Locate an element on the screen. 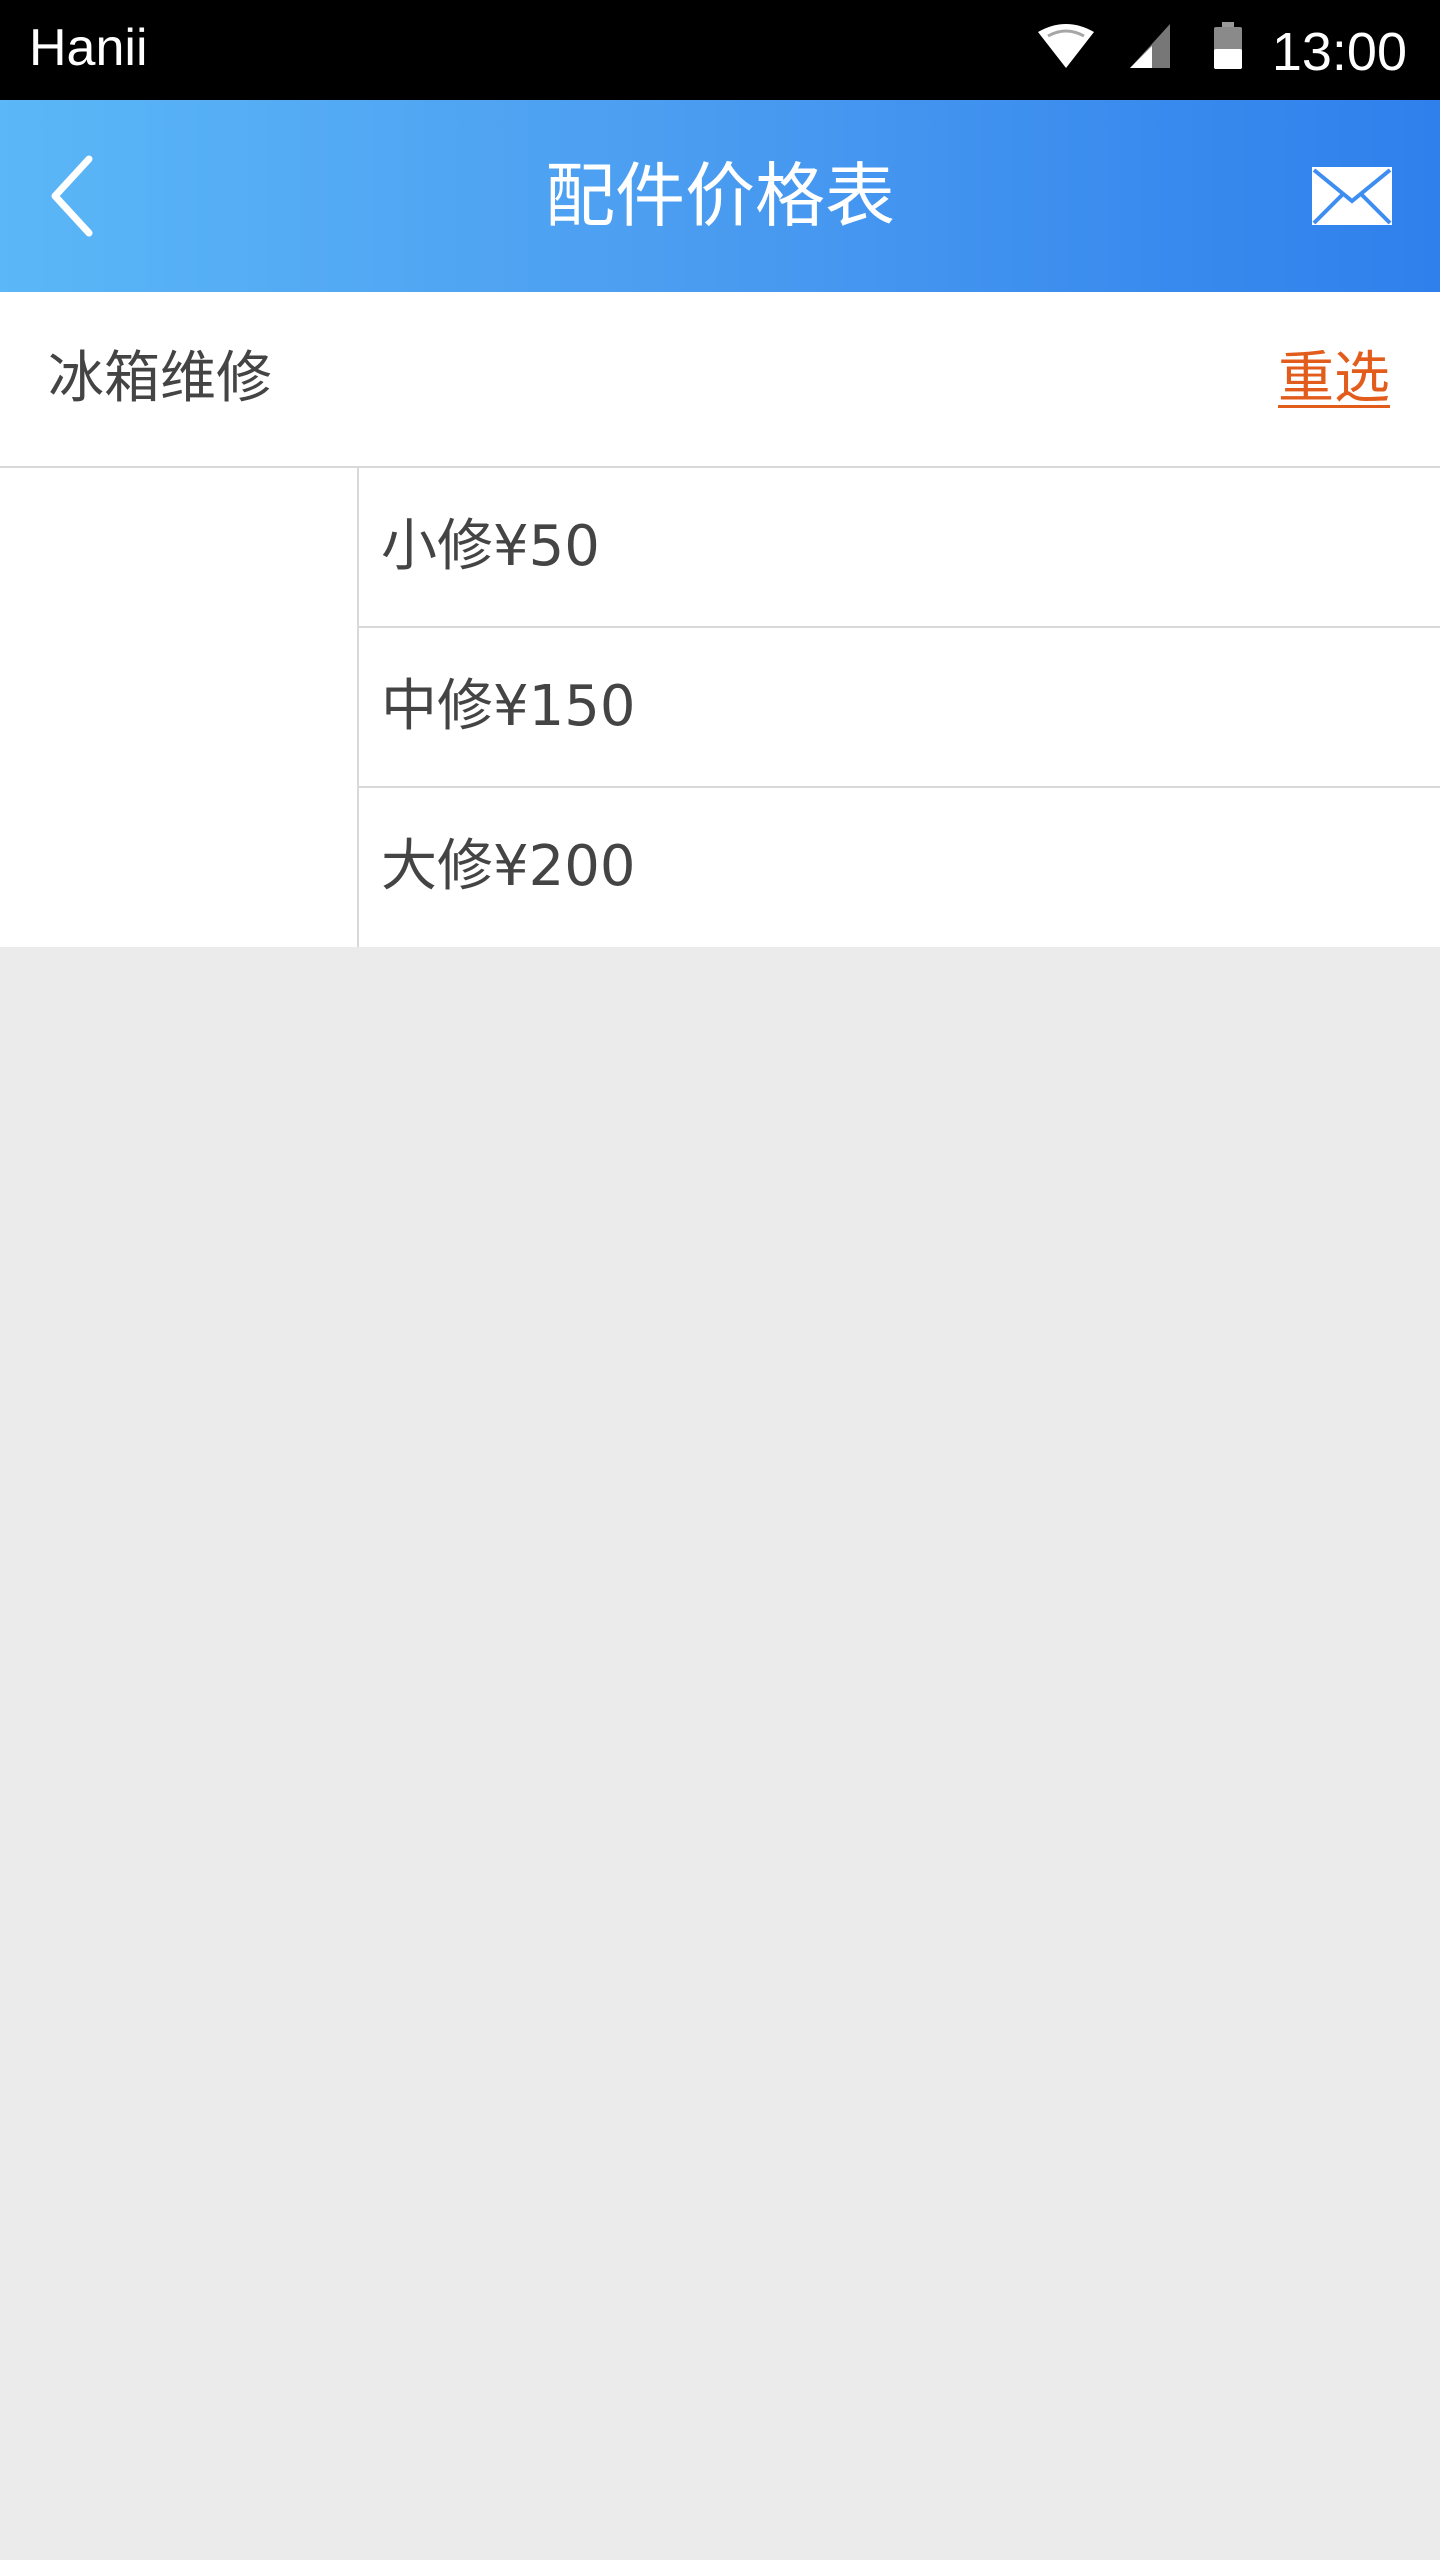 This screenshot has height=2560, width=1440. carrier-name: Hanii is located at coordinates (88, 48).